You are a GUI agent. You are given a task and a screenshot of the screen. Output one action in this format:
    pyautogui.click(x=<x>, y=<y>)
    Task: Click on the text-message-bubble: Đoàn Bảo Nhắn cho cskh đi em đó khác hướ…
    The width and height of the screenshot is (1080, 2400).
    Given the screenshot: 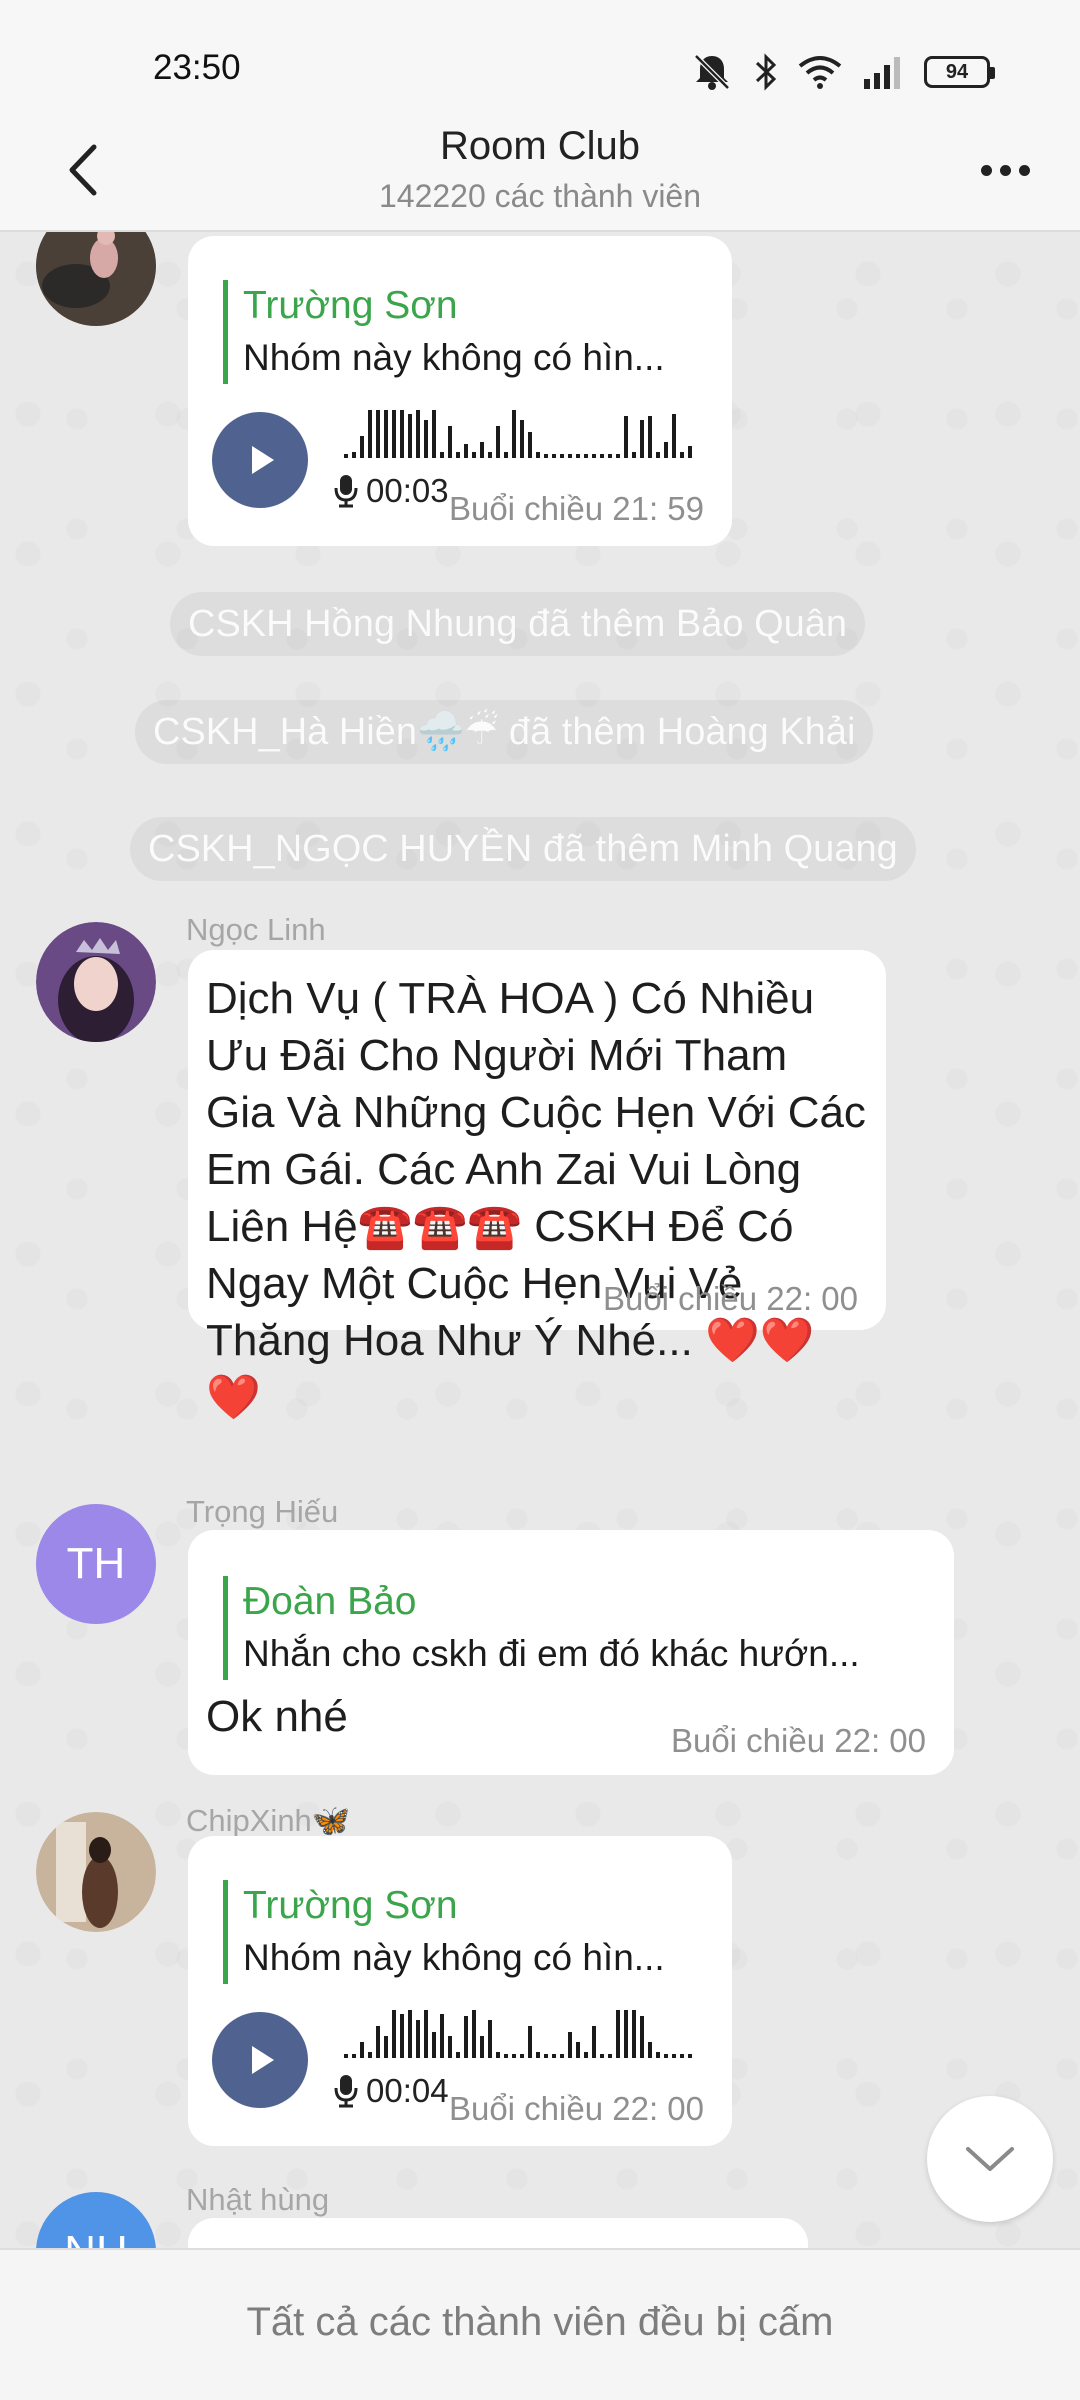 What is the action you would take?
    pyautogui.click(x=571, y=1652)
    